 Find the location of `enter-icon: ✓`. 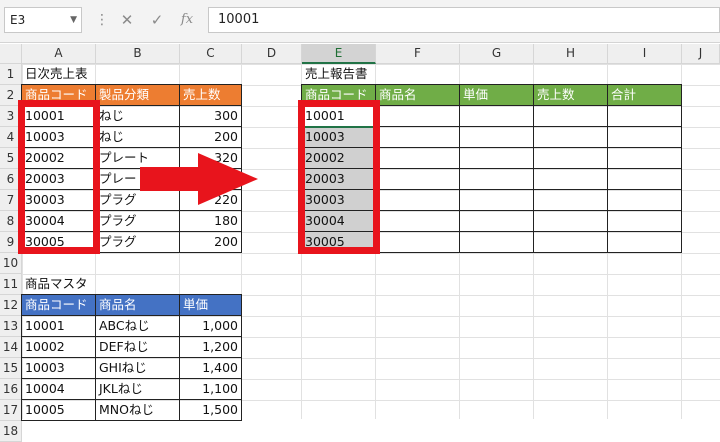

enter-icon: ✓ is located at coordinates (157, 20).